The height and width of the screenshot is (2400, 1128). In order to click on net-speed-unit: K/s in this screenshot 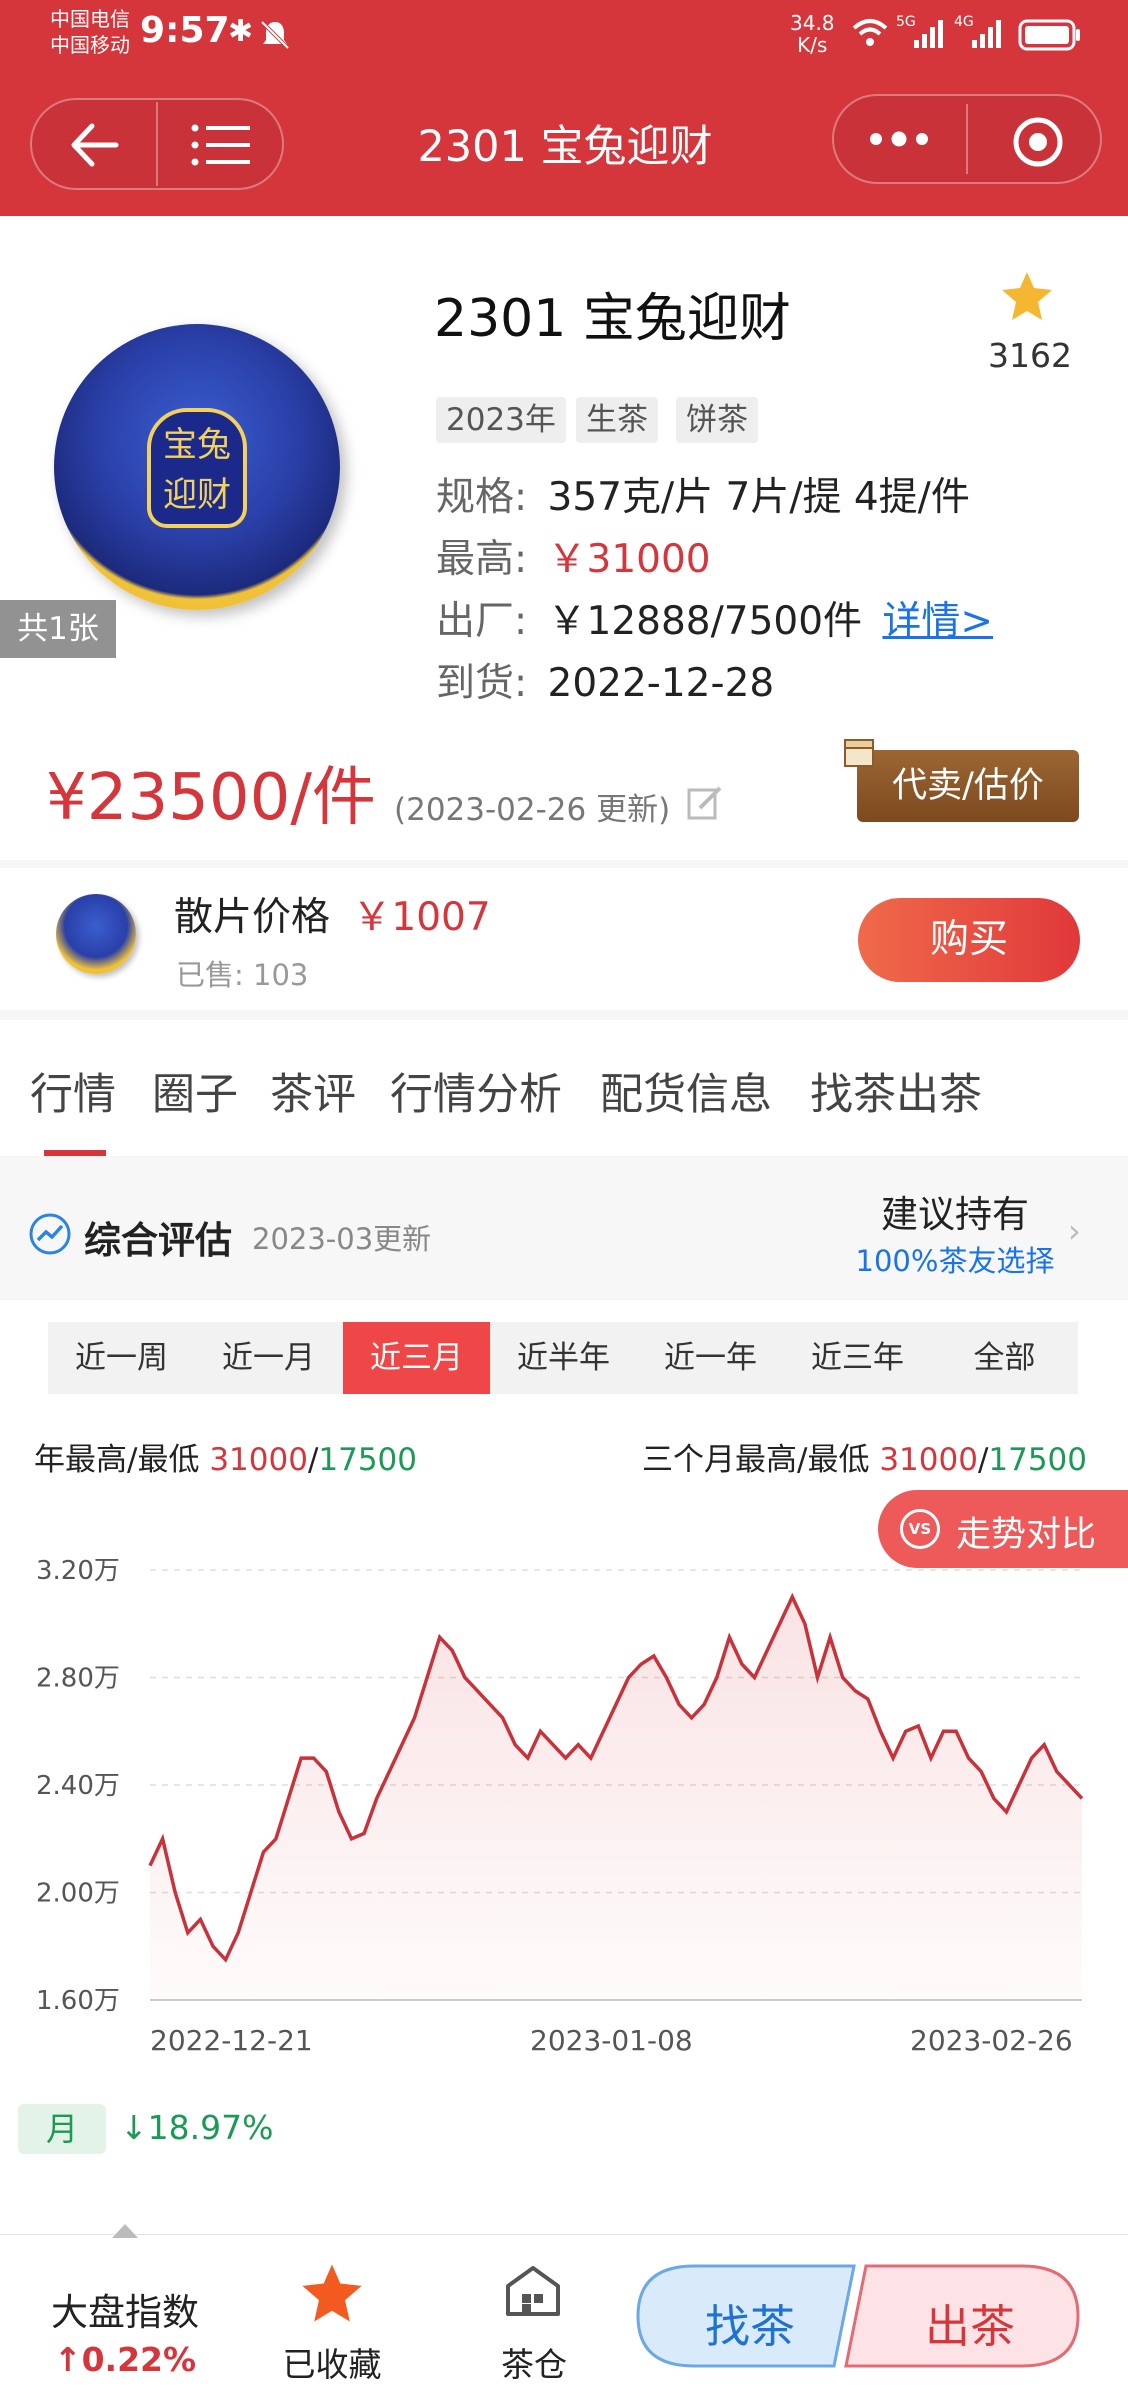, I will do `click(812, 45)`.